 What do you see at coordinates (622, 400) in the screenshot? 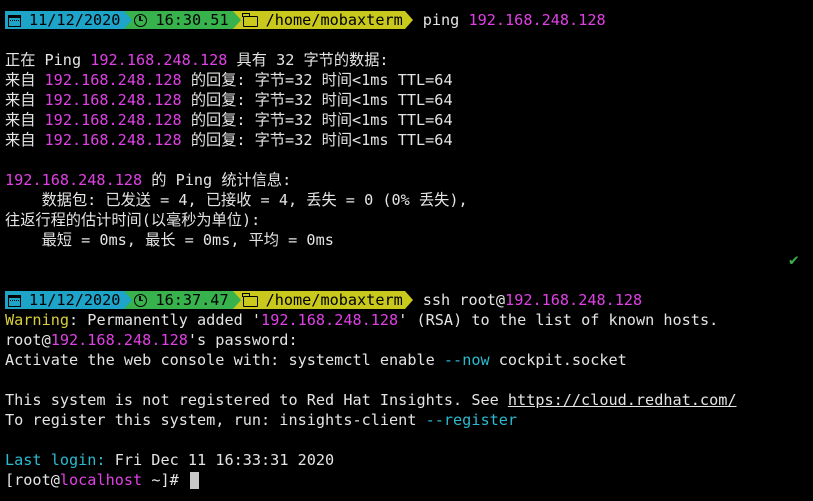
I see `redhat-link: https://cloud.redhat.com/` at bounding box center [622, 400].